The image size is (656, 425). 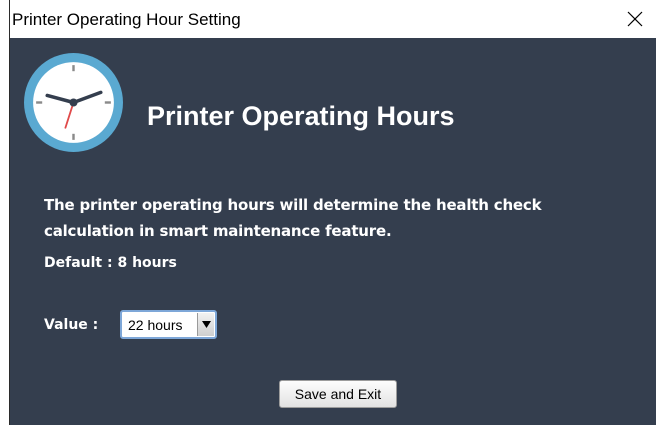 I want to click on hours-select: 22 hours, so click(x=168, y=324).